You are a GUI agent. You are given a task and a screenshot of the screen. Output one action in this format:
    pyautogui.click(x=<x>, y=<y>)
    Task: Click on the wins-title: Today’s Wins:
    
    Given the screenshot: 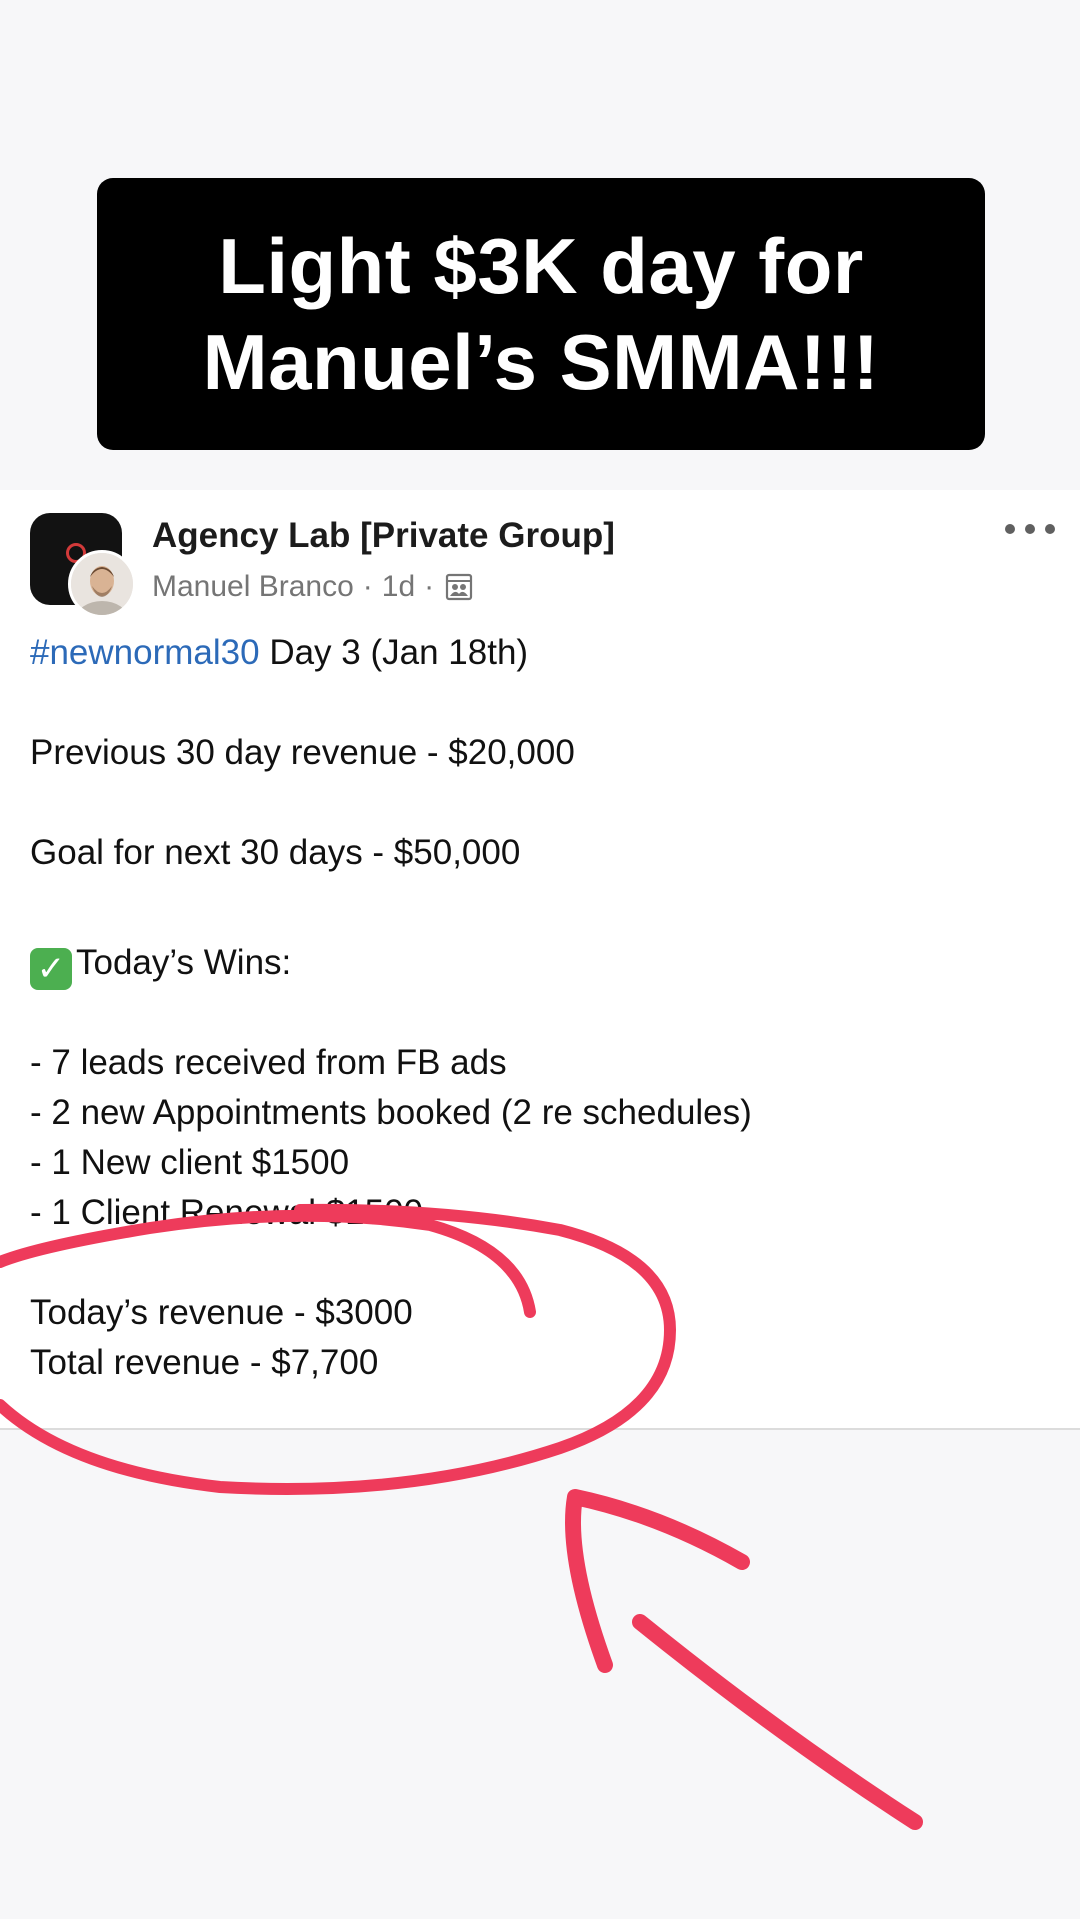 What is the action you would take?
    pyautogui.click(x=184, y=962)
    